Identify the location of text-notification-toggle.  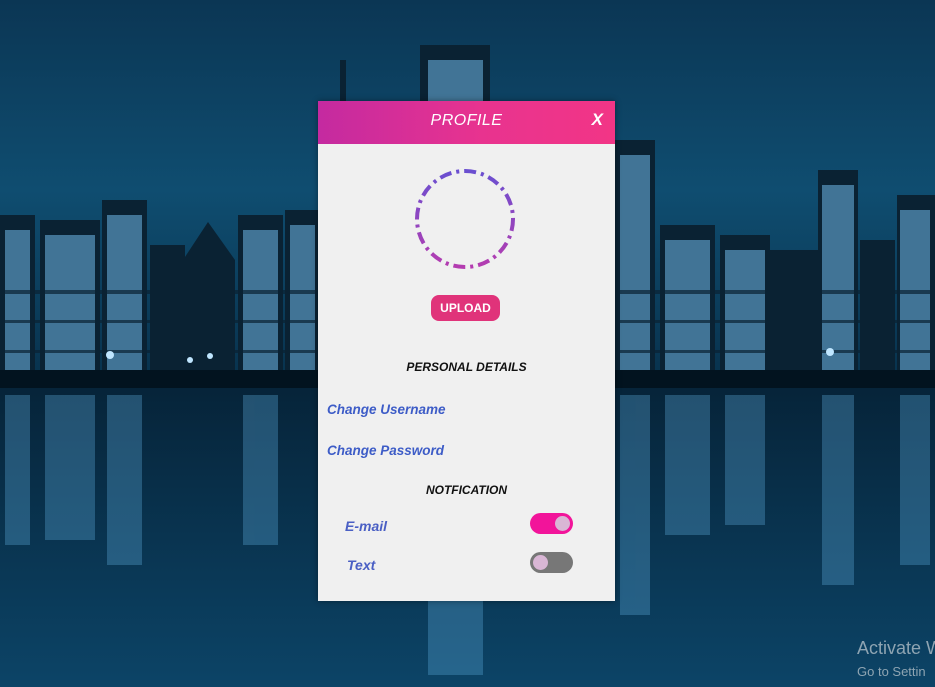
(551, 562).